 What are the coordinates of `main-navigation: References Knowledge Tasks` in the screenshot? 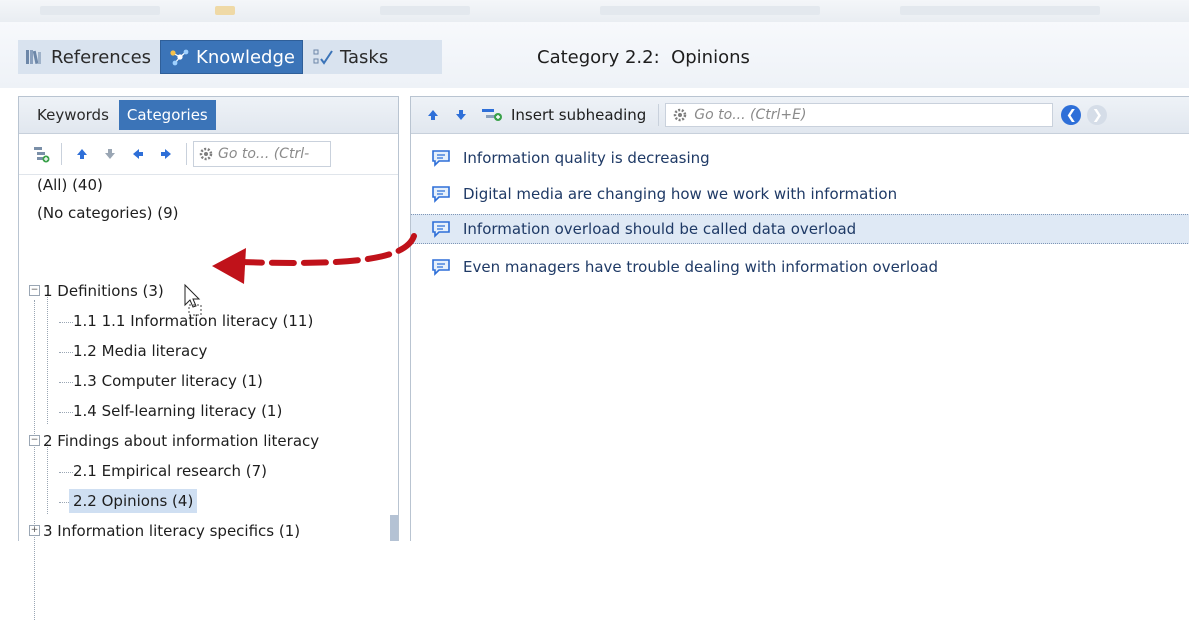 It's located at (230, 57).